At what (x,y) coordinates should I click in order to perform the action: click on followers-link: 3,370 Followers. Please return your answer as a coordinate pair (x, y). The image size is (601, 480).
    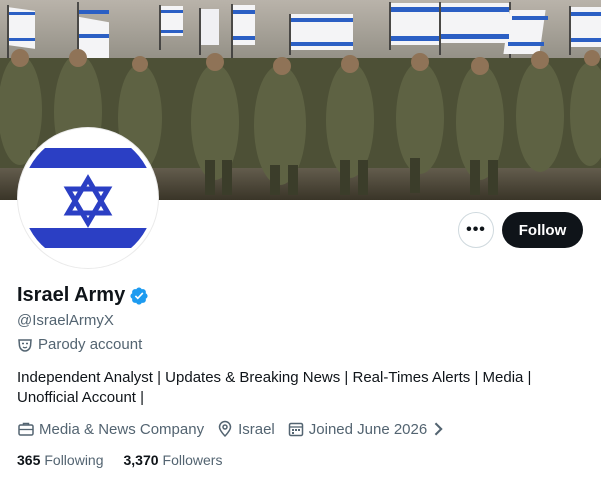
    Looking at the image, I should click on (173, 460).